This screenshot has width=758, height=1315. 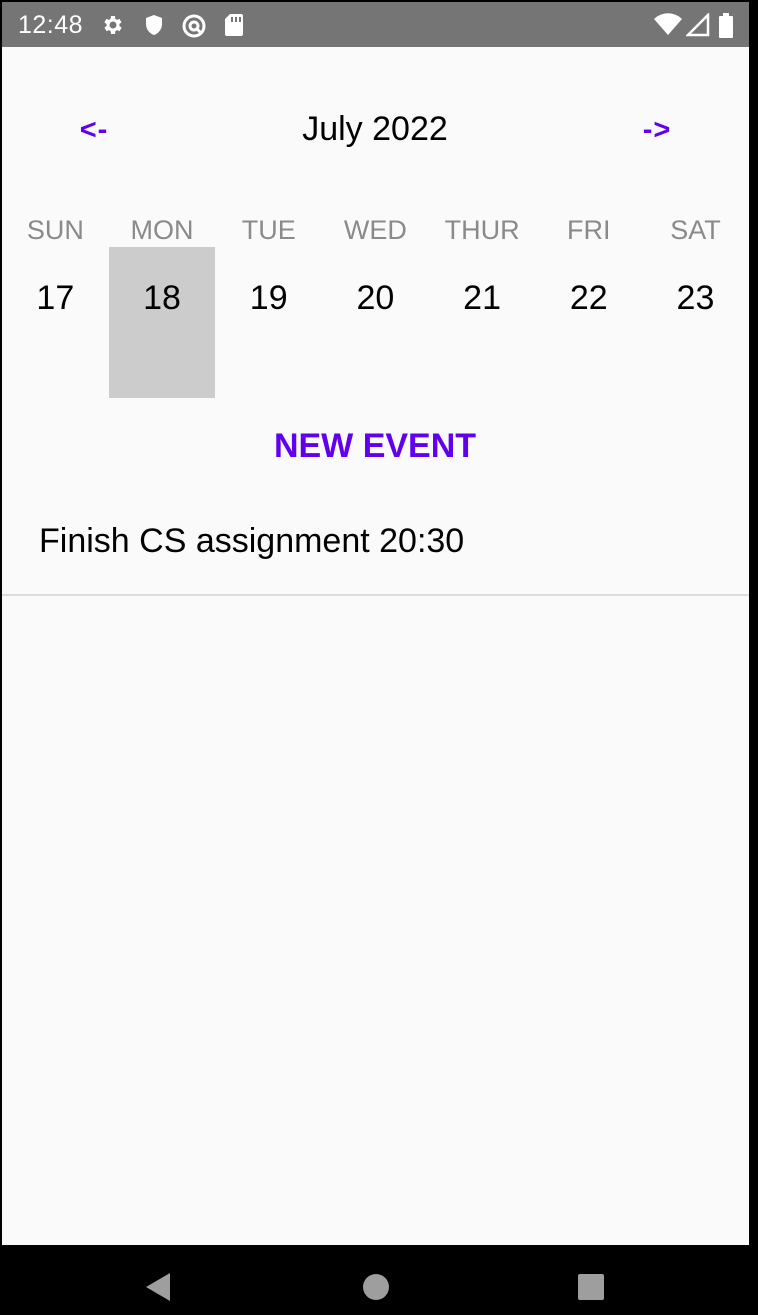 What do you see at coordinates (588, 322) in the screenshot?
I see `date-cell: 22` at bounding box center [588, 322].